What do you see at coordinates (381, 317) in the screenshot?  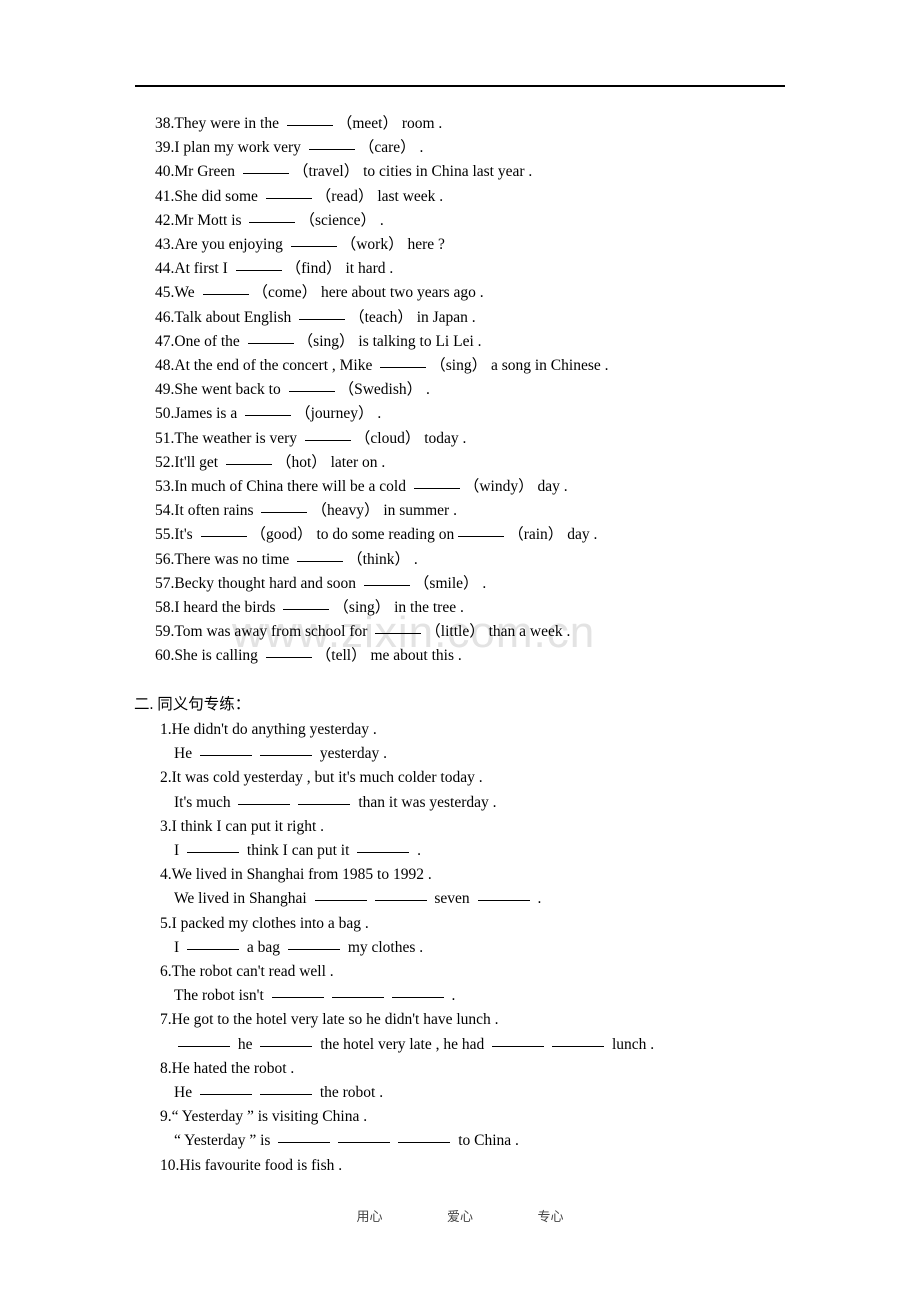 I see `word-hint: （teach）` at bounding box center [381, 317].